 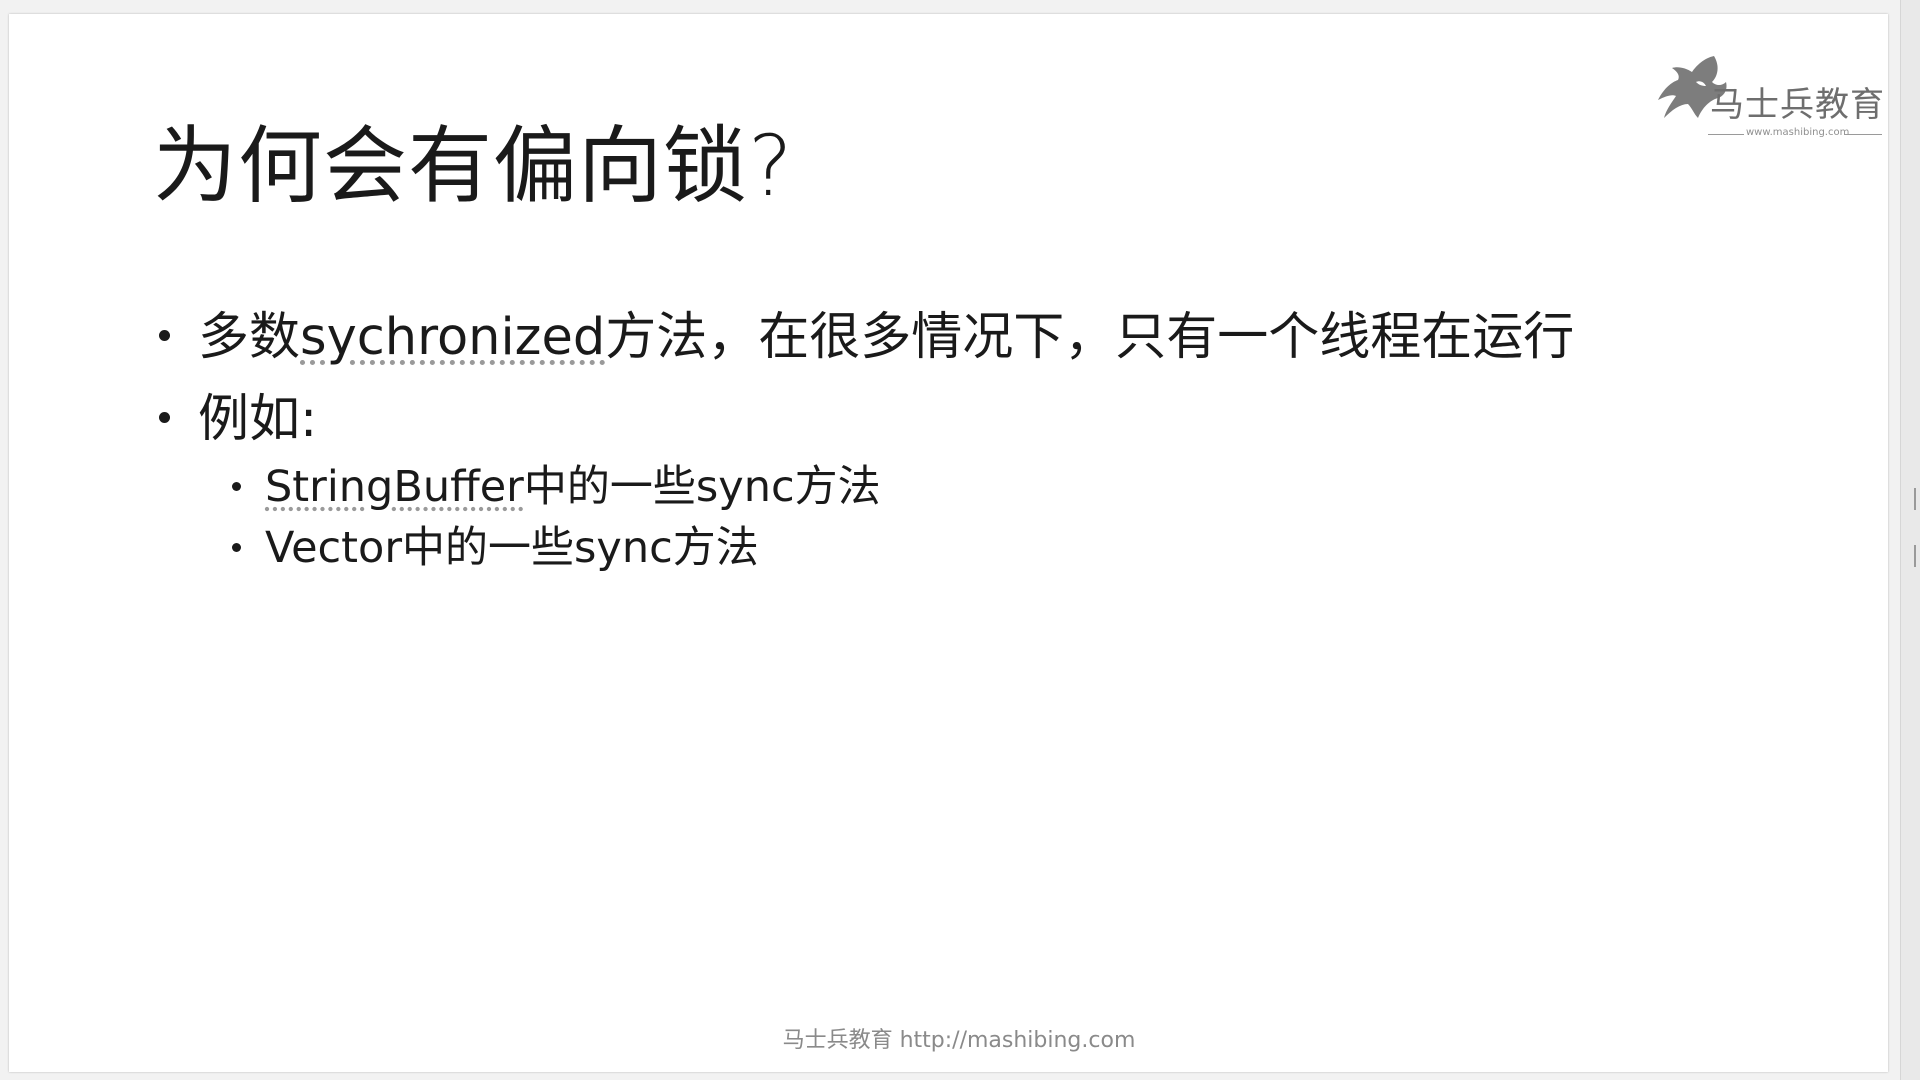 What do you see at coordinates (1798, 132) in the screenshot?
I see `logo-url: www.mashibing.com` at bounding box center [1798, 132].